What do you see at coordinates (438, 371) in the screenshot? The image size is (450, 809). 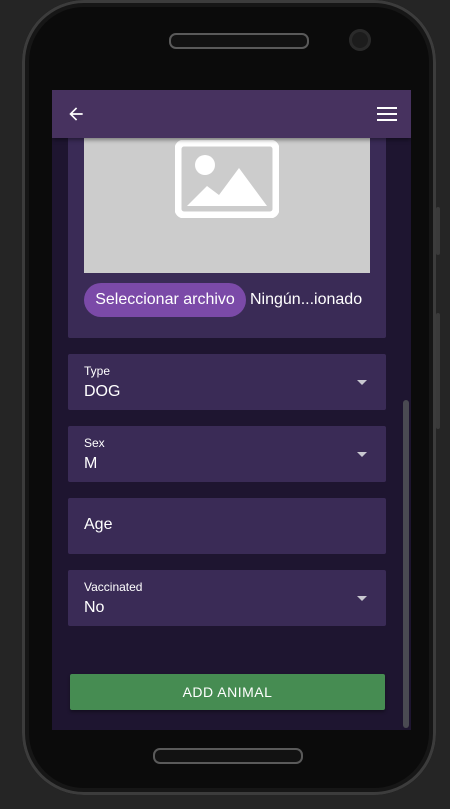 I see `volume-button` at bounding box center [438, 371].